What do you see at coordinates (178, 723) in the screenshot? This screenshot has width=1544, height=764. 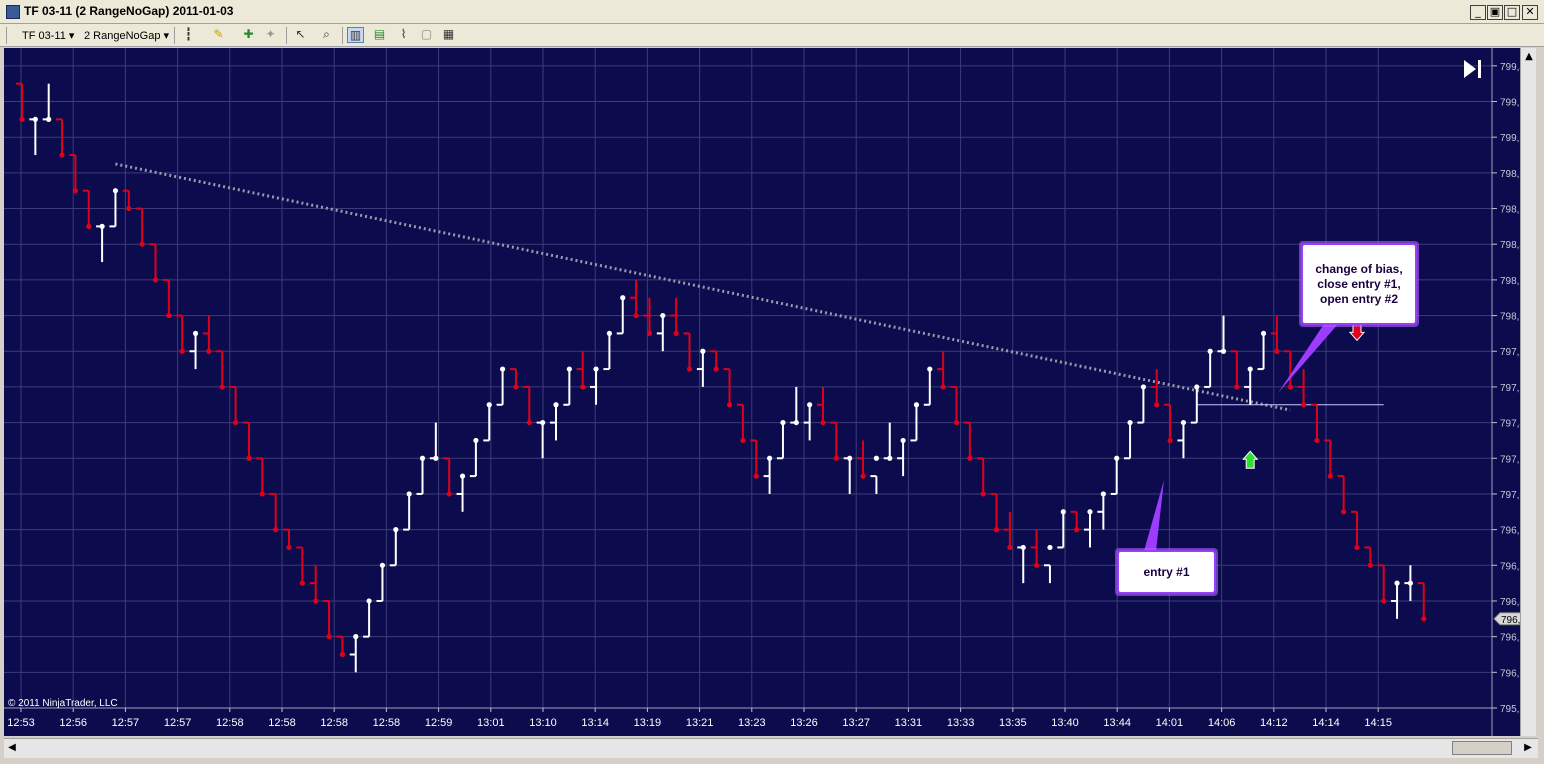 I see `x-tick-label: 12:57` at bounding box center [178, 723].